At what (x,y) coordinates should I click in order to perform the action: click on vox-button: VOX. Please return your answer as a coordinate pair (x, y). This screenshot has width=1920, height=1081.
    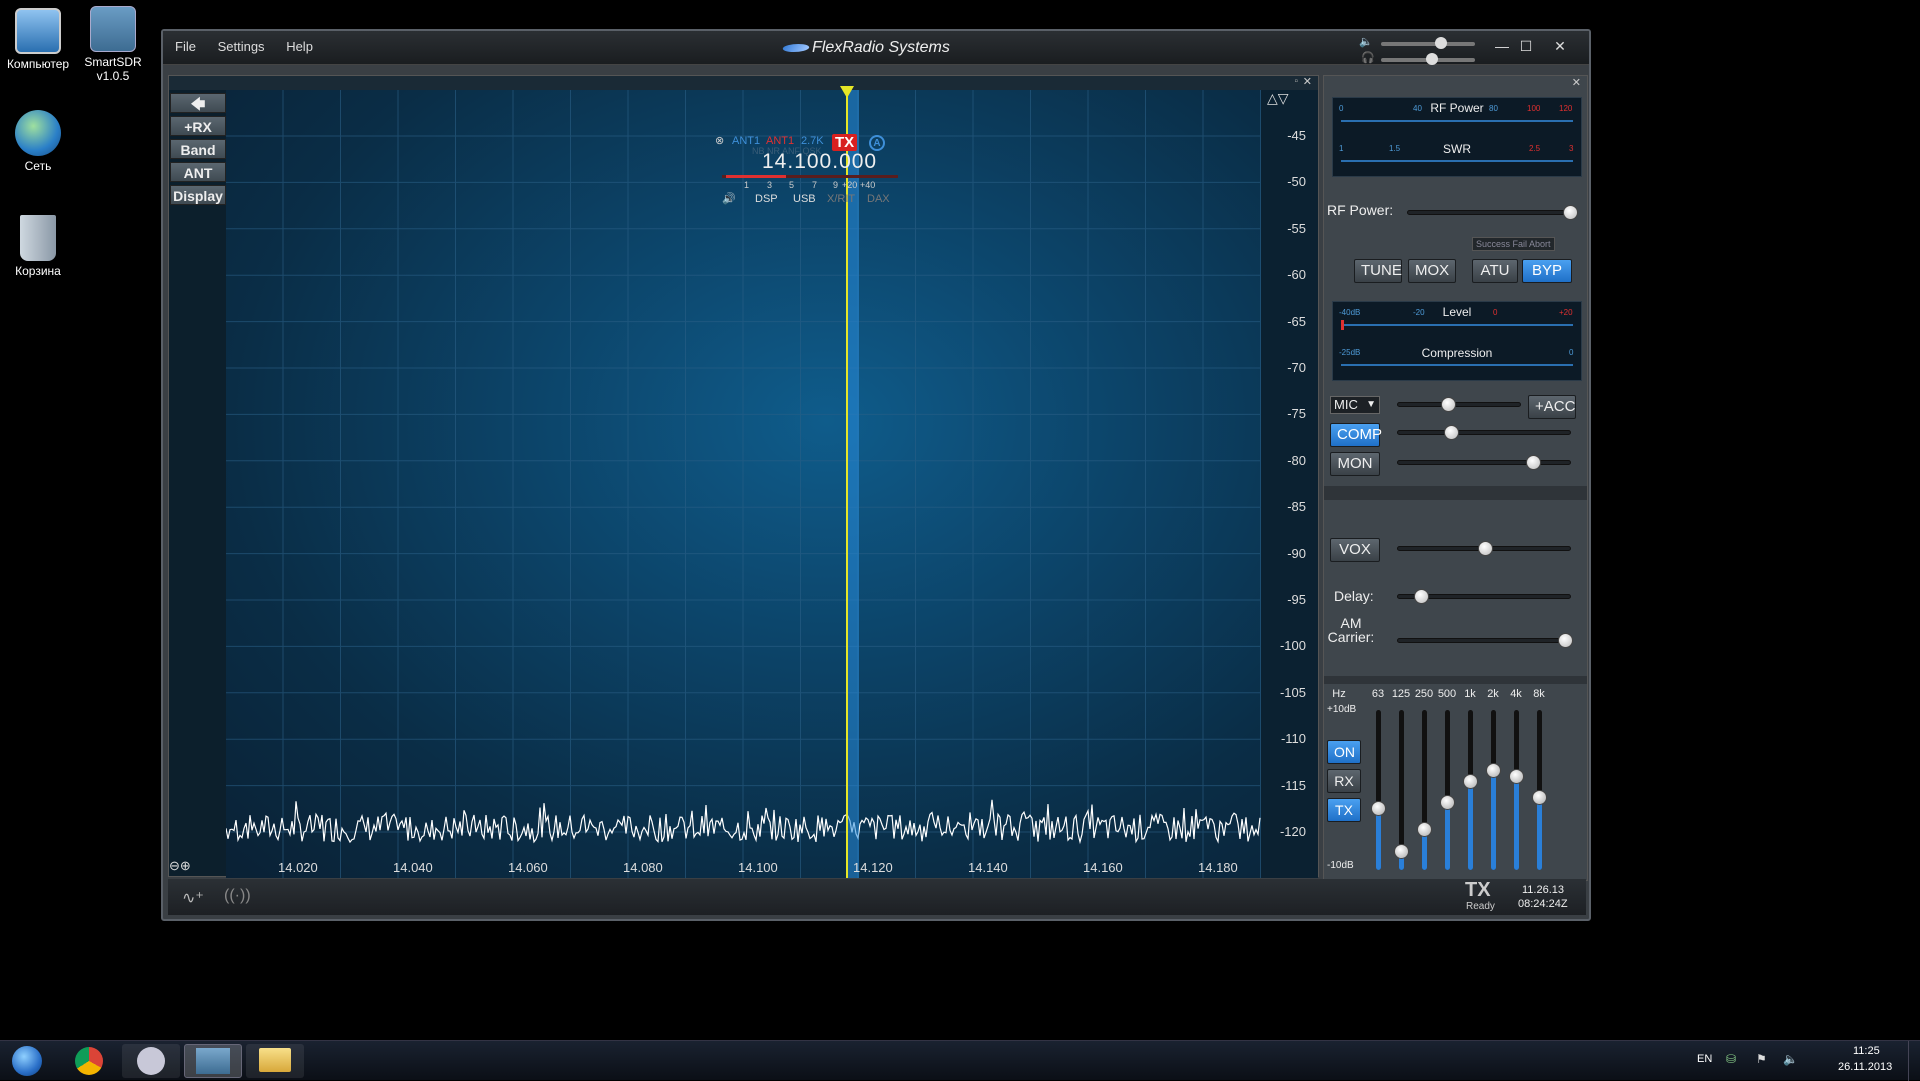
    Looking at the image, I should click on (1355, 550).